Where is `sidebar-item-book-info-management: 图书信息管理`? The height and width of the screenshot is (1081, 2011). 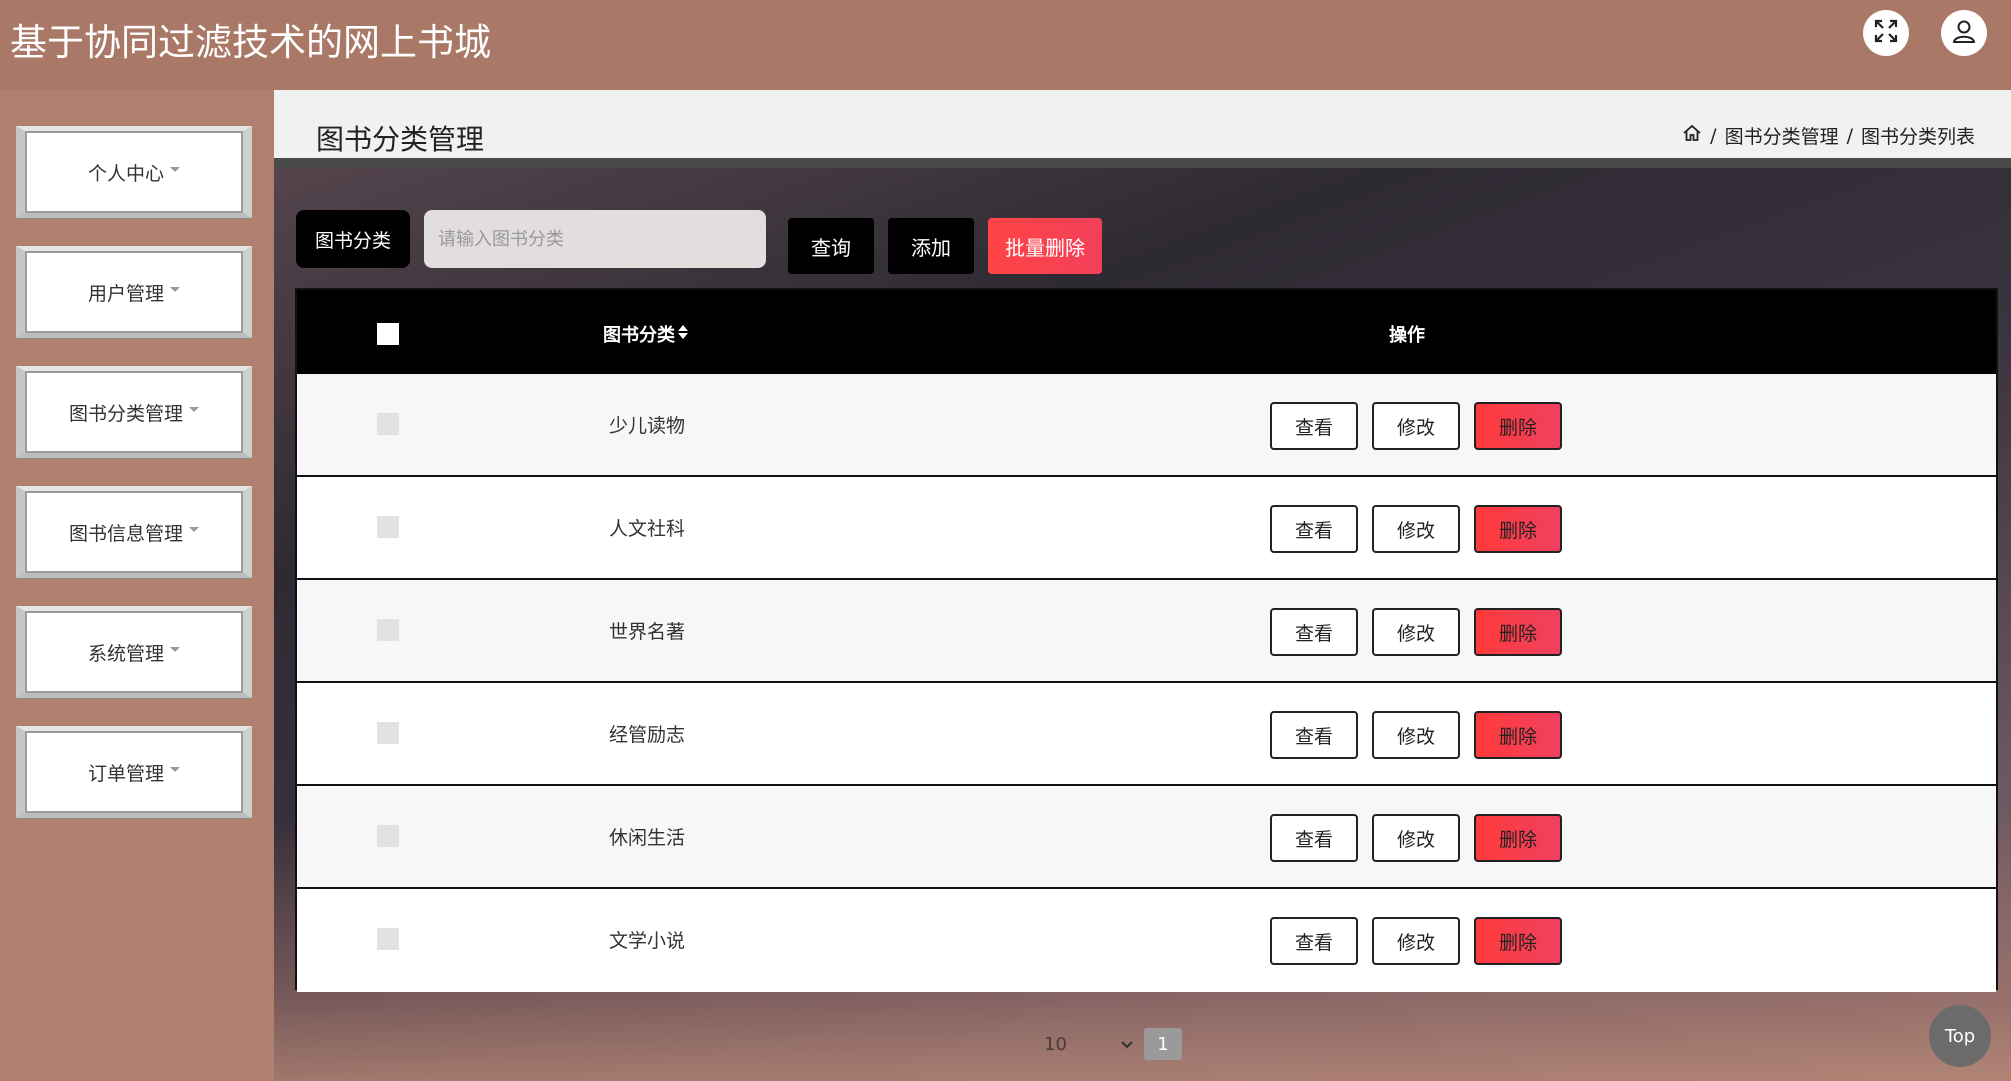
sidebar-item-book-info-management: 图书信息管理 is located at coordinates (134, 532).